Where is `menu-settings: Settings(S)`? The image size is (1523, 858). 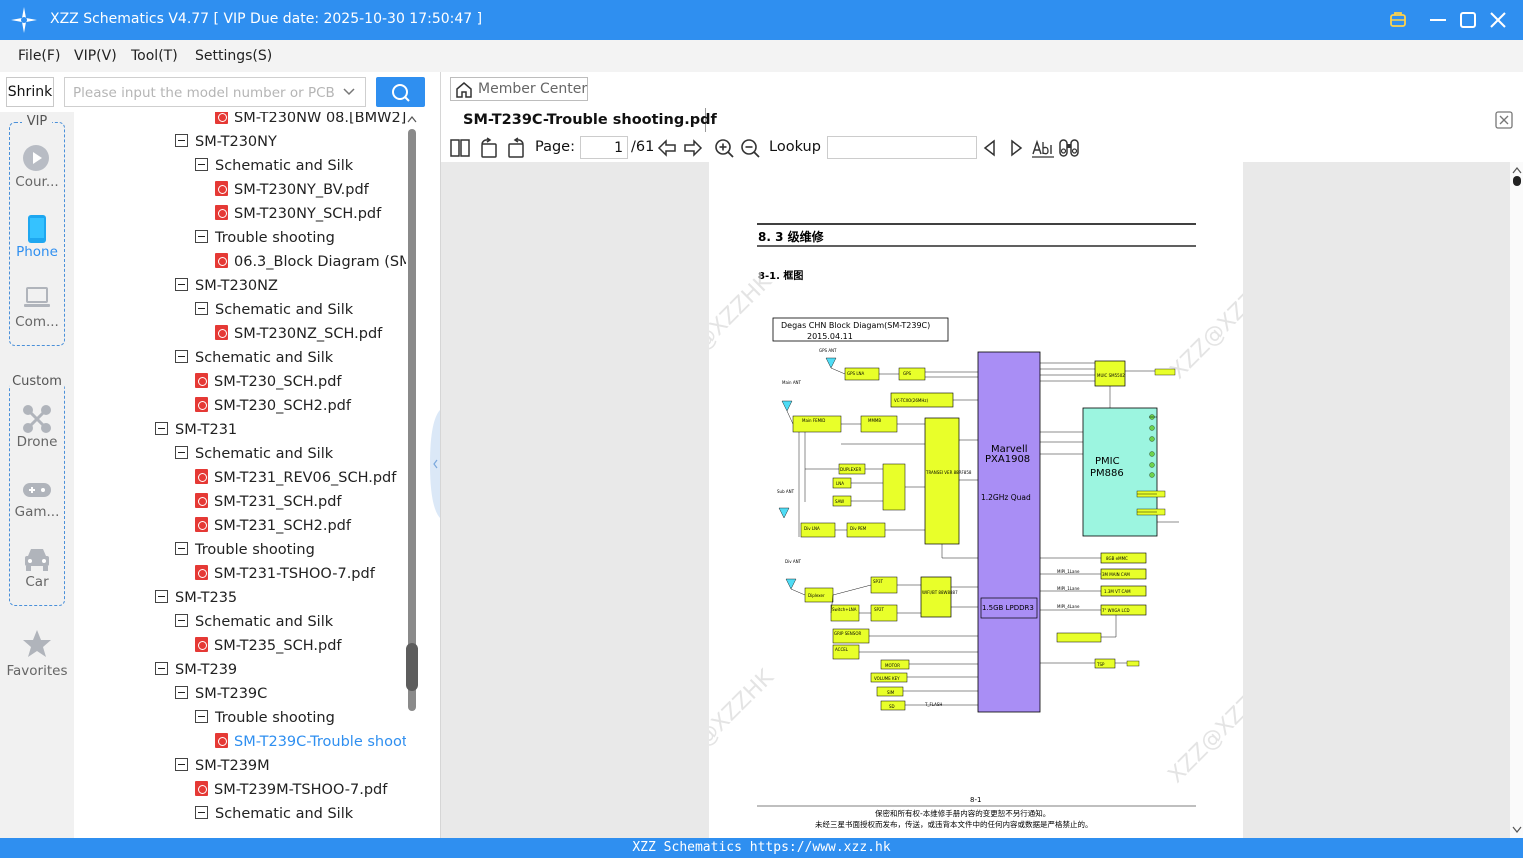
menu-settings: Settings(S) is located at coordinates (233, 56).